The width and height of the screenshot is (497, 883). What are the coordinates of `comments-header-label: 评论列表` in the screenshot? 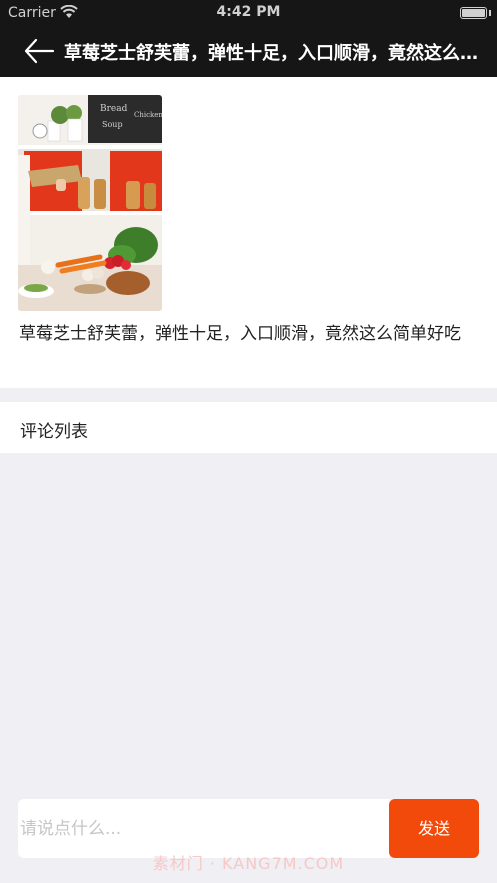 It's located at (54, 432).